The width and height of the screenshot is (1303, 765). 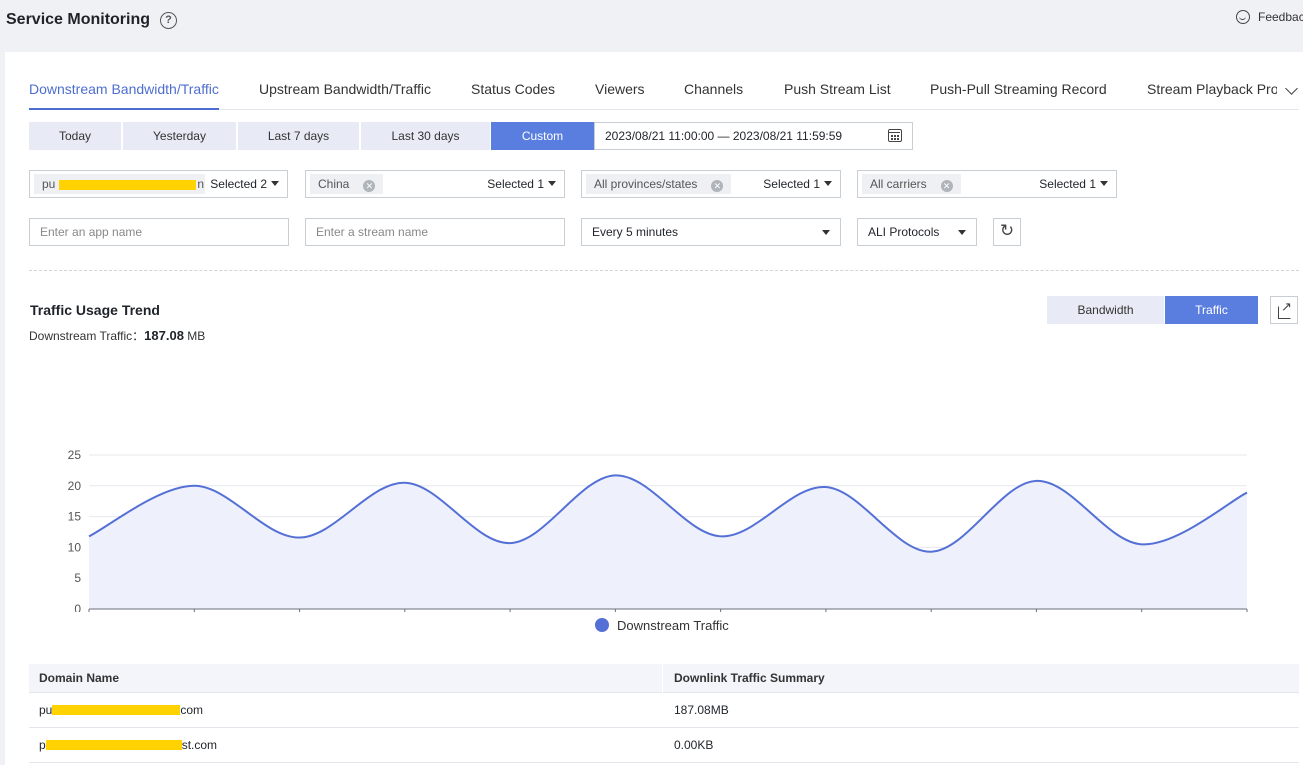 What do you see at coordinates (77, 607) in the screenshot?
I see `y-tick-label: 0` at bounding box center [77, 607].